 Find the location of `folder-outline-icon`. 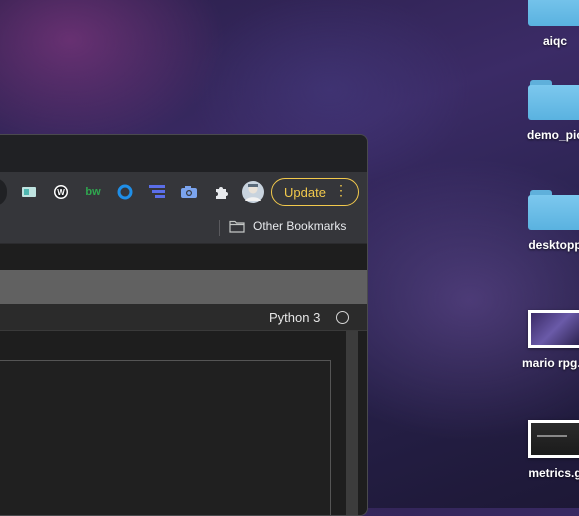

folder-outline-icon is located at coordinates (237, 226).